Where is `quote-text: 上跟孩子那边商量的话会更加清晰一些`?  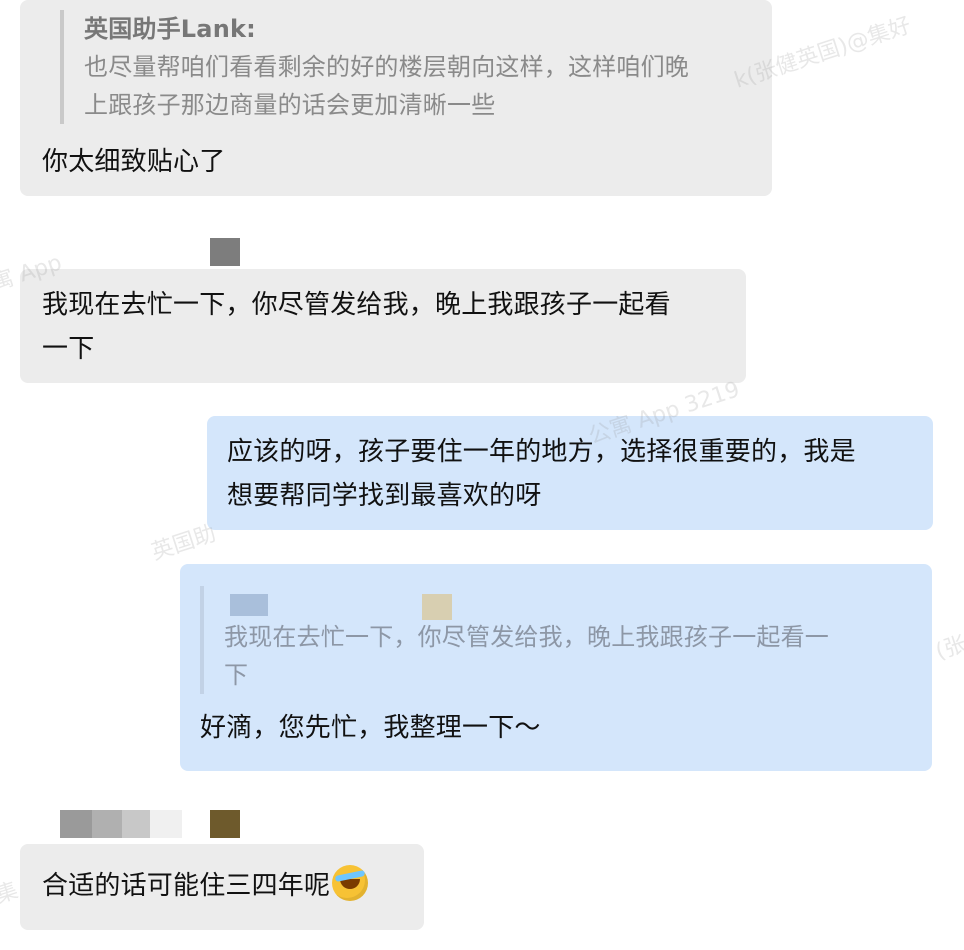
quote-text: 上跟孩子那边商量的话会更加清晰一些 is located at coordinates (290, 105).